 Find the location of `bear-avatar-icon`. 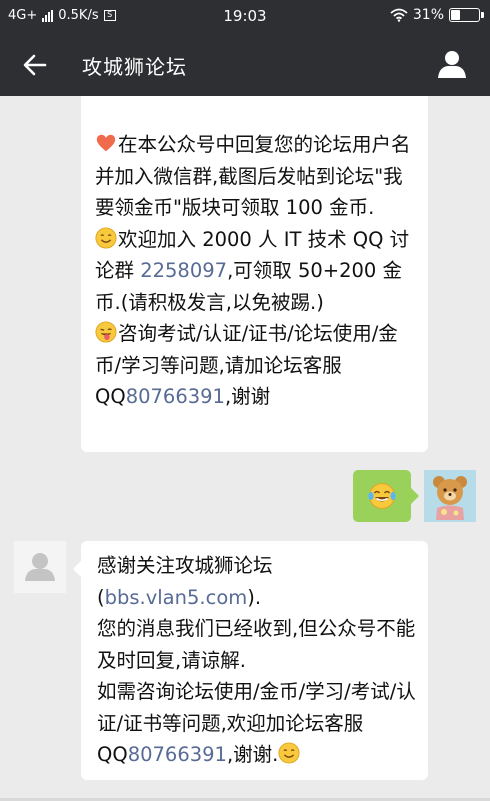

bear-avatar-icon is located at coordinates (450, 498).